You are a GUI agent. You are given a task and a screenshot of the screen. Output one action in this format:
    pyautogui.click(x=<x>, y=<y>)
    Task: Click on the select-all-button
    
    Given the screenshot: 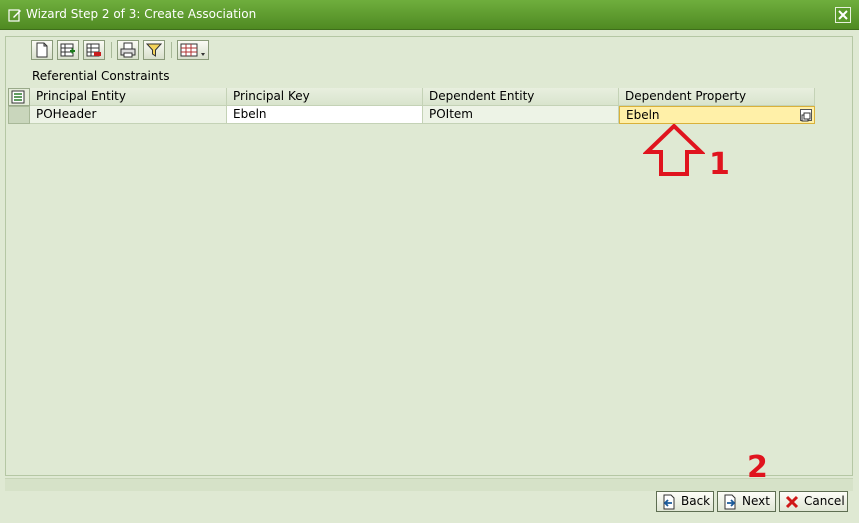 What is the action you would take?
    pyautogui.click(x=19, y=97)
    